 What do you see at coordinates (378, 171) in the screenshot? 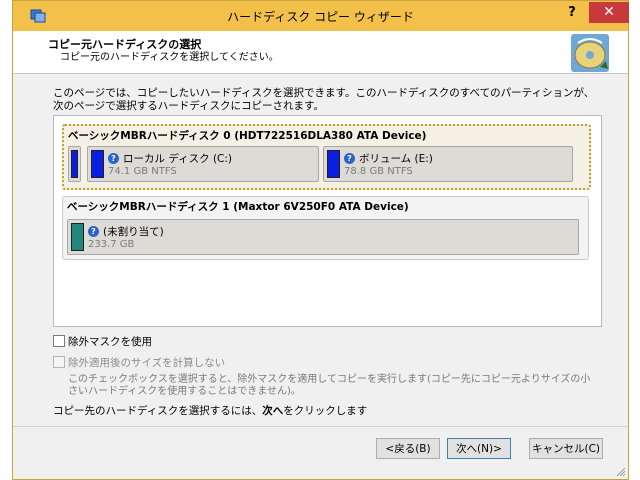
I see `partition-info: 78.8 GB NTFS` at bounding box center [378, 171].